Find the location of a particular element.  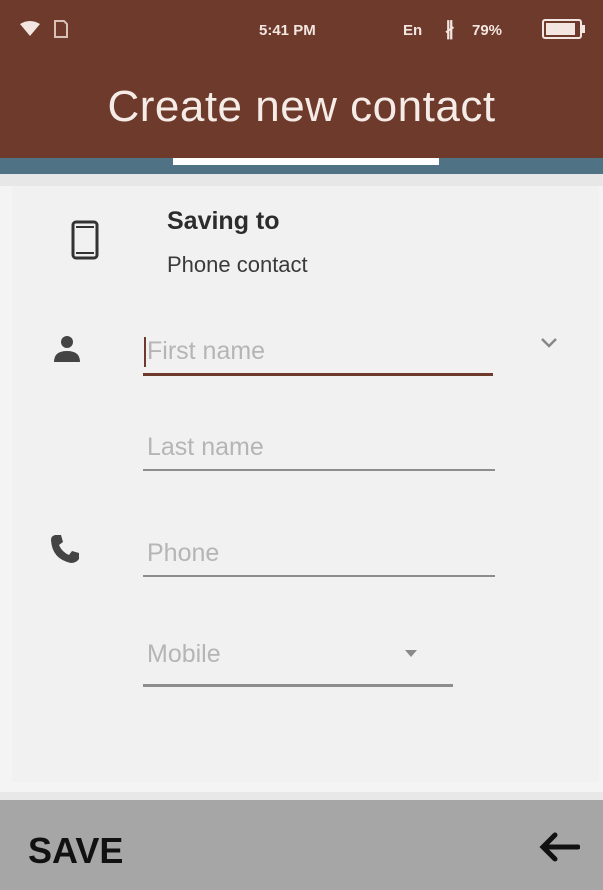

bottom-divider is located at coordinates (301, 796).